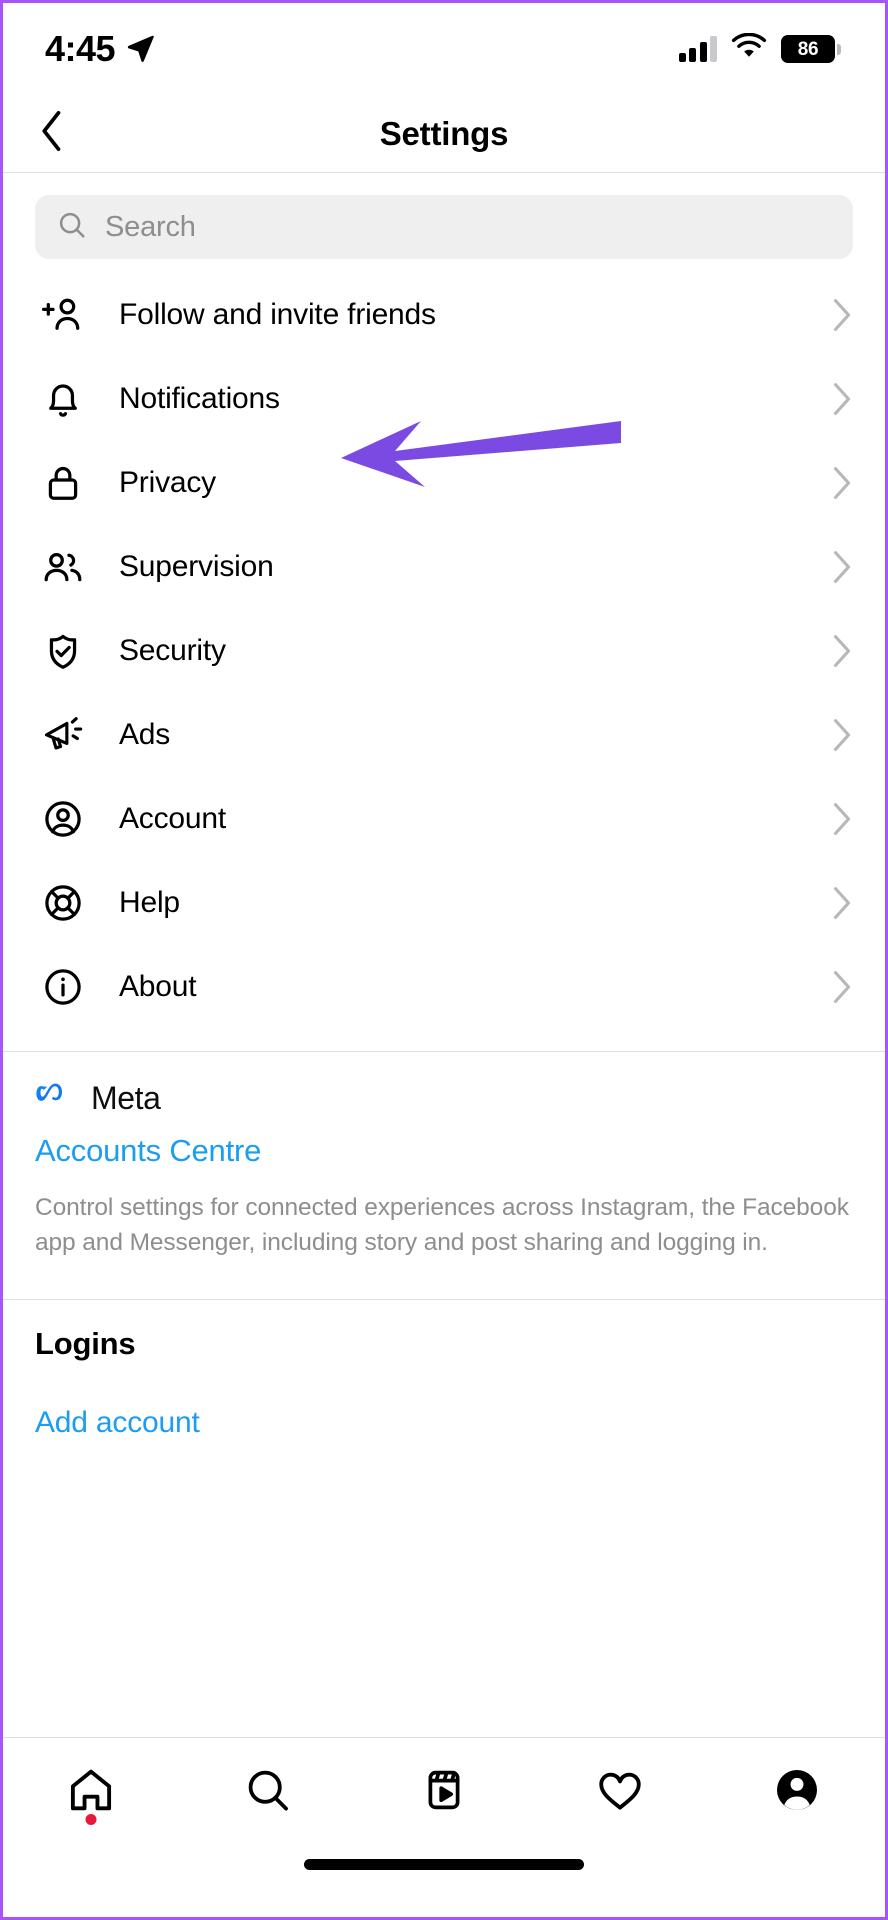 The width and height of the screenshot is (888, 1920). Describe the element at coordinates (63, 819) in the screenshot. I see `account-circle-icon` at that location.